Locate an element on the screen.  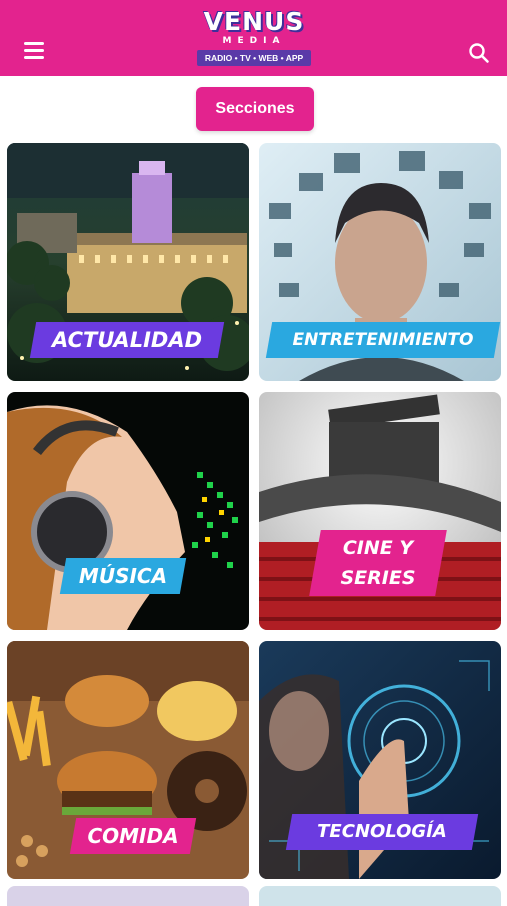
logo-title: VENUS is located at coordinates (254, 21).